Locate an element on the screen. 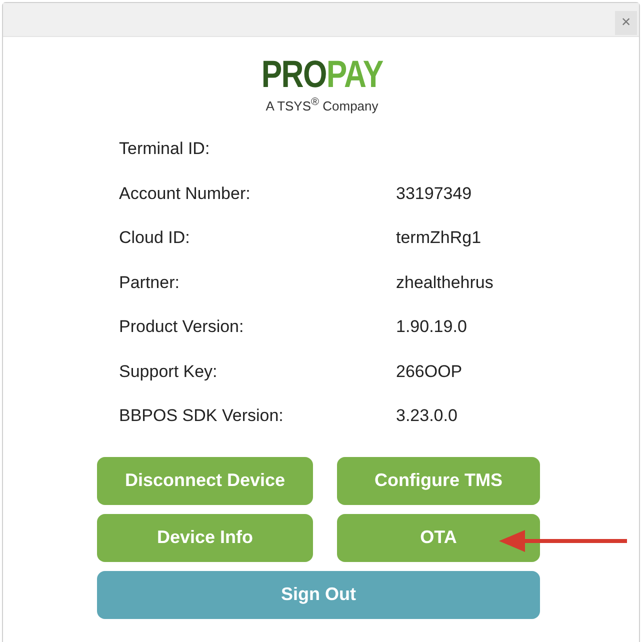 The width and height of the screenshot is (642, 642). logo-tagline: A TSYS$^{®}$ Company is located at coordinates (322, 105).